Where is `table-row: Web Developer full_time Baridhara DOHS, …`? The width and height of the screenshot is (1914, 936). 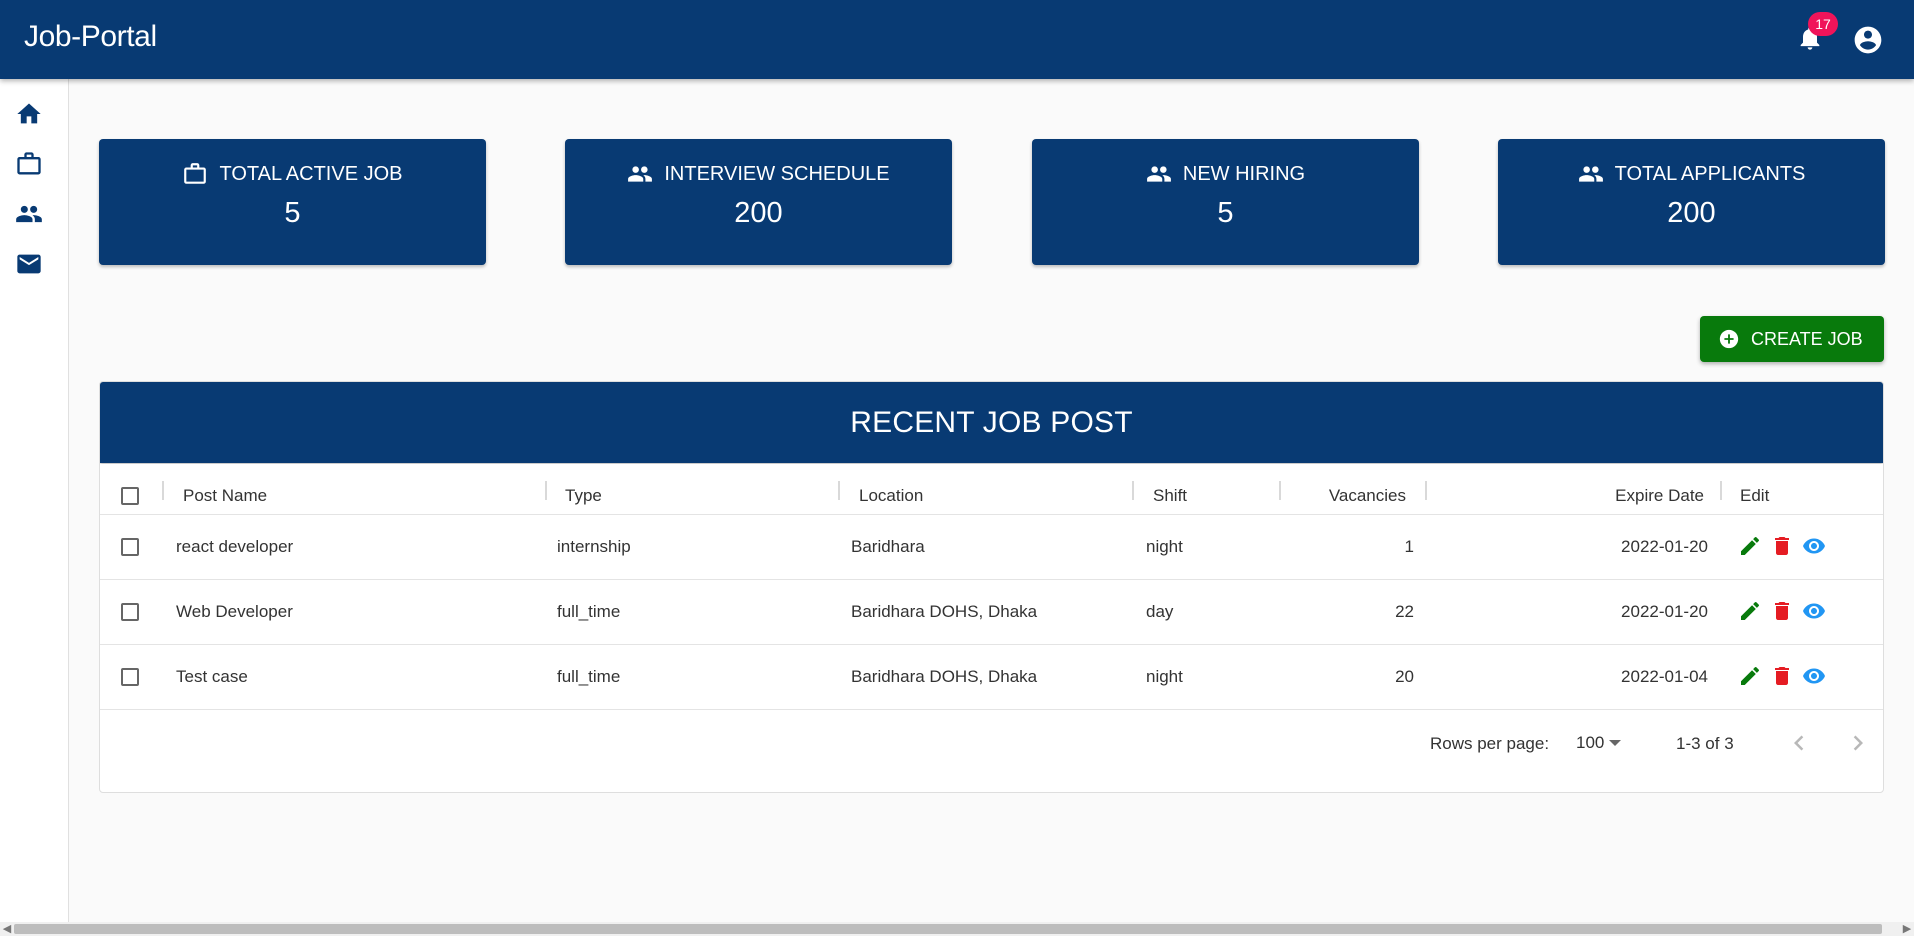 table-row: Web Developer full_time Baridhara DOHS, … is located at coordinates (991, 612).